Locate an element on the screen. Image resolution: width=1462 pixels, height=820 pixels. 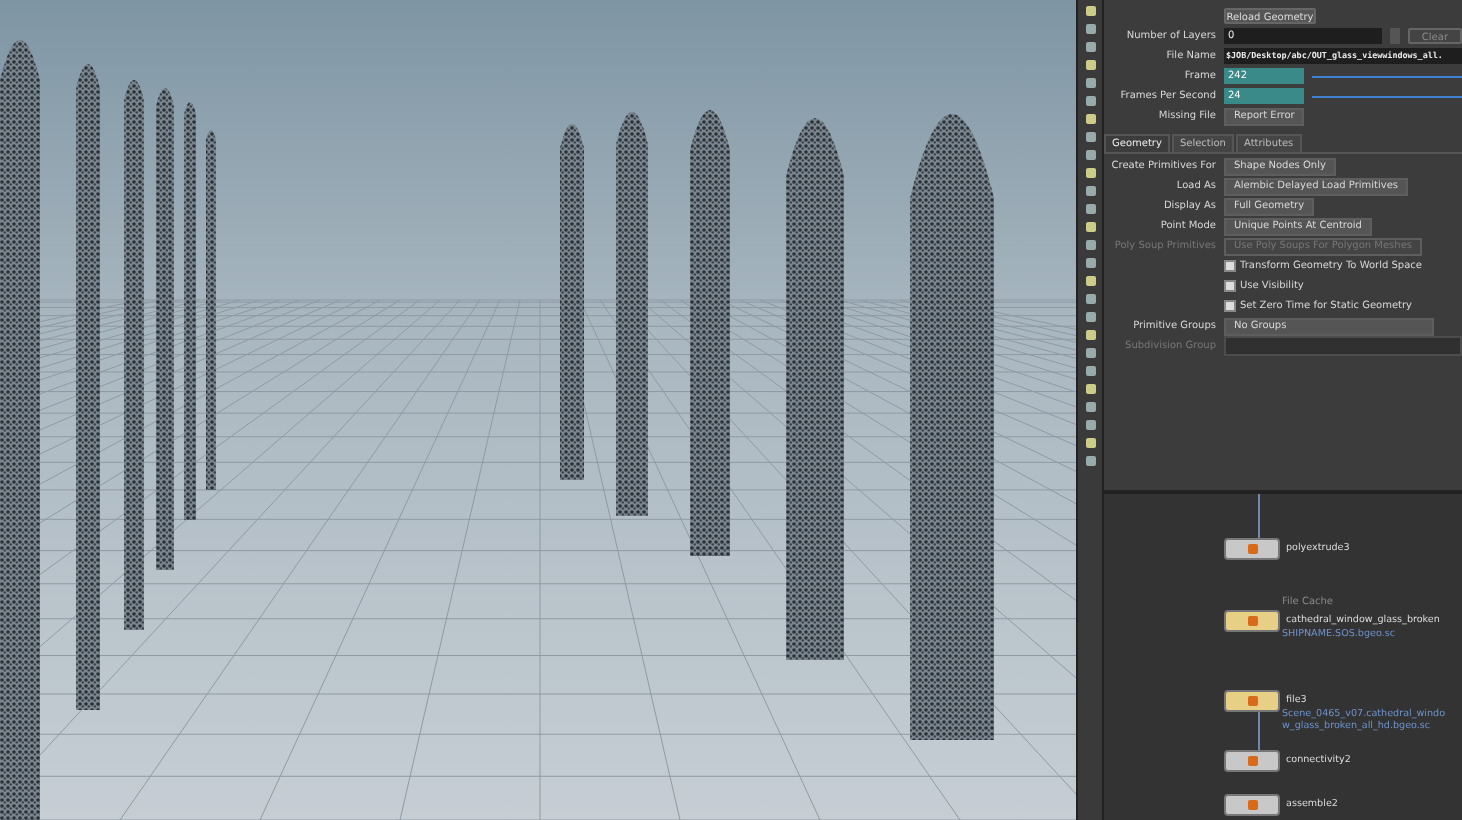
text-field is located at coordinates (1343, 346).